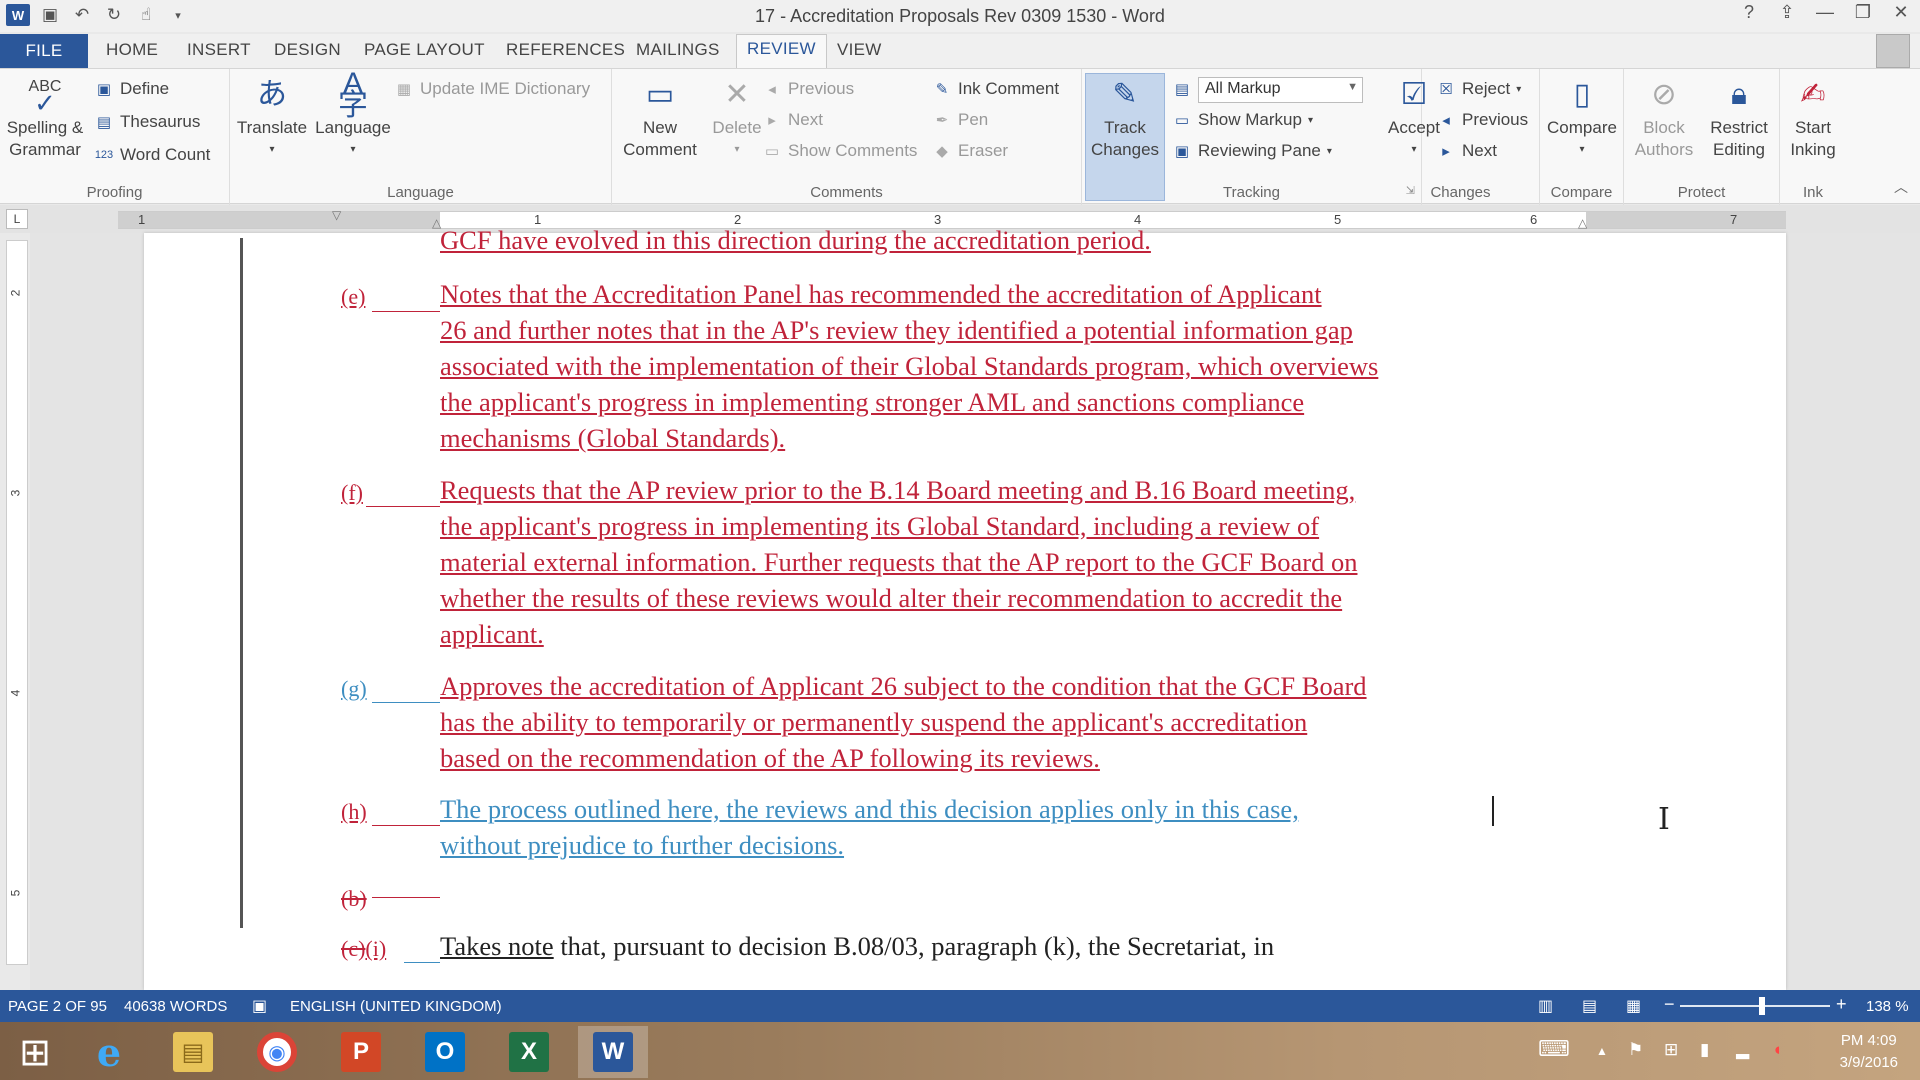 The image size is (1920, 1080). Describe the element at coordinates (17, 602) in the screenshot. I see `vertical-ruler: 2 3 4 5` at that location.